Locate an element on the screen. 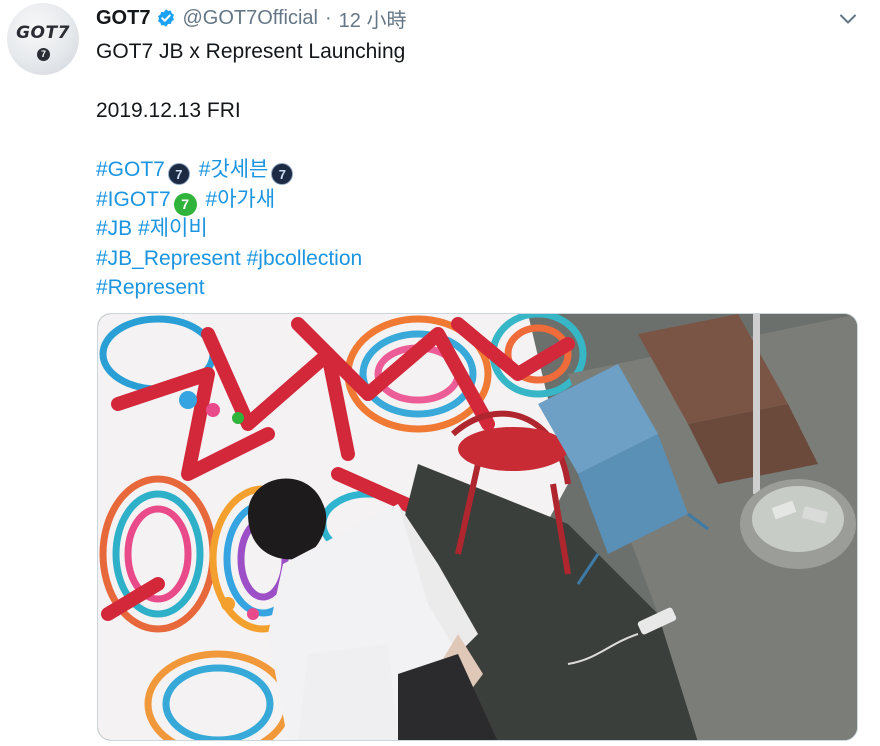 Image resolution: width=880 pixels, height=746 pixels. chevron-down-icon is located at coordinates (848, 19).